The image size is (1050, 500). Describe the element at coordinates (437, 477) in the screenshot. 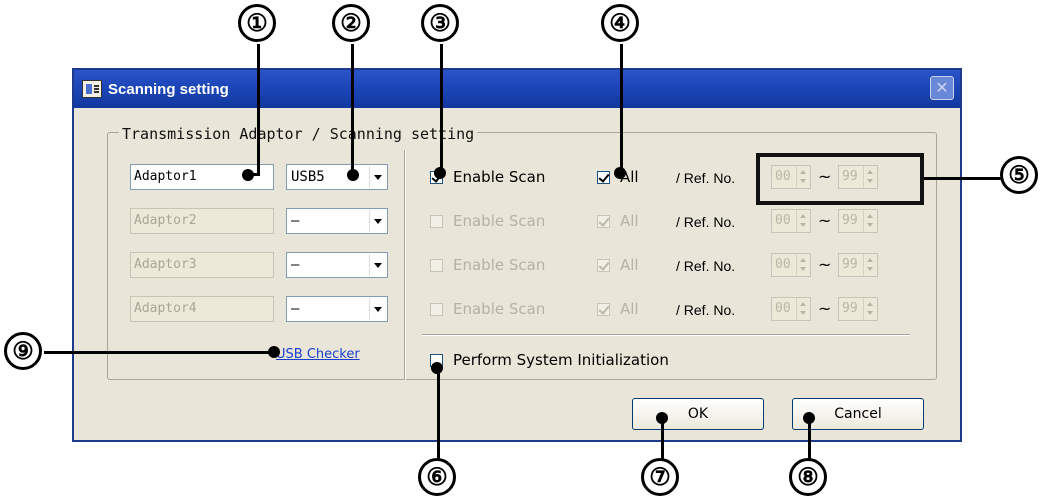

I see `callout-6: ⑥` at that location.